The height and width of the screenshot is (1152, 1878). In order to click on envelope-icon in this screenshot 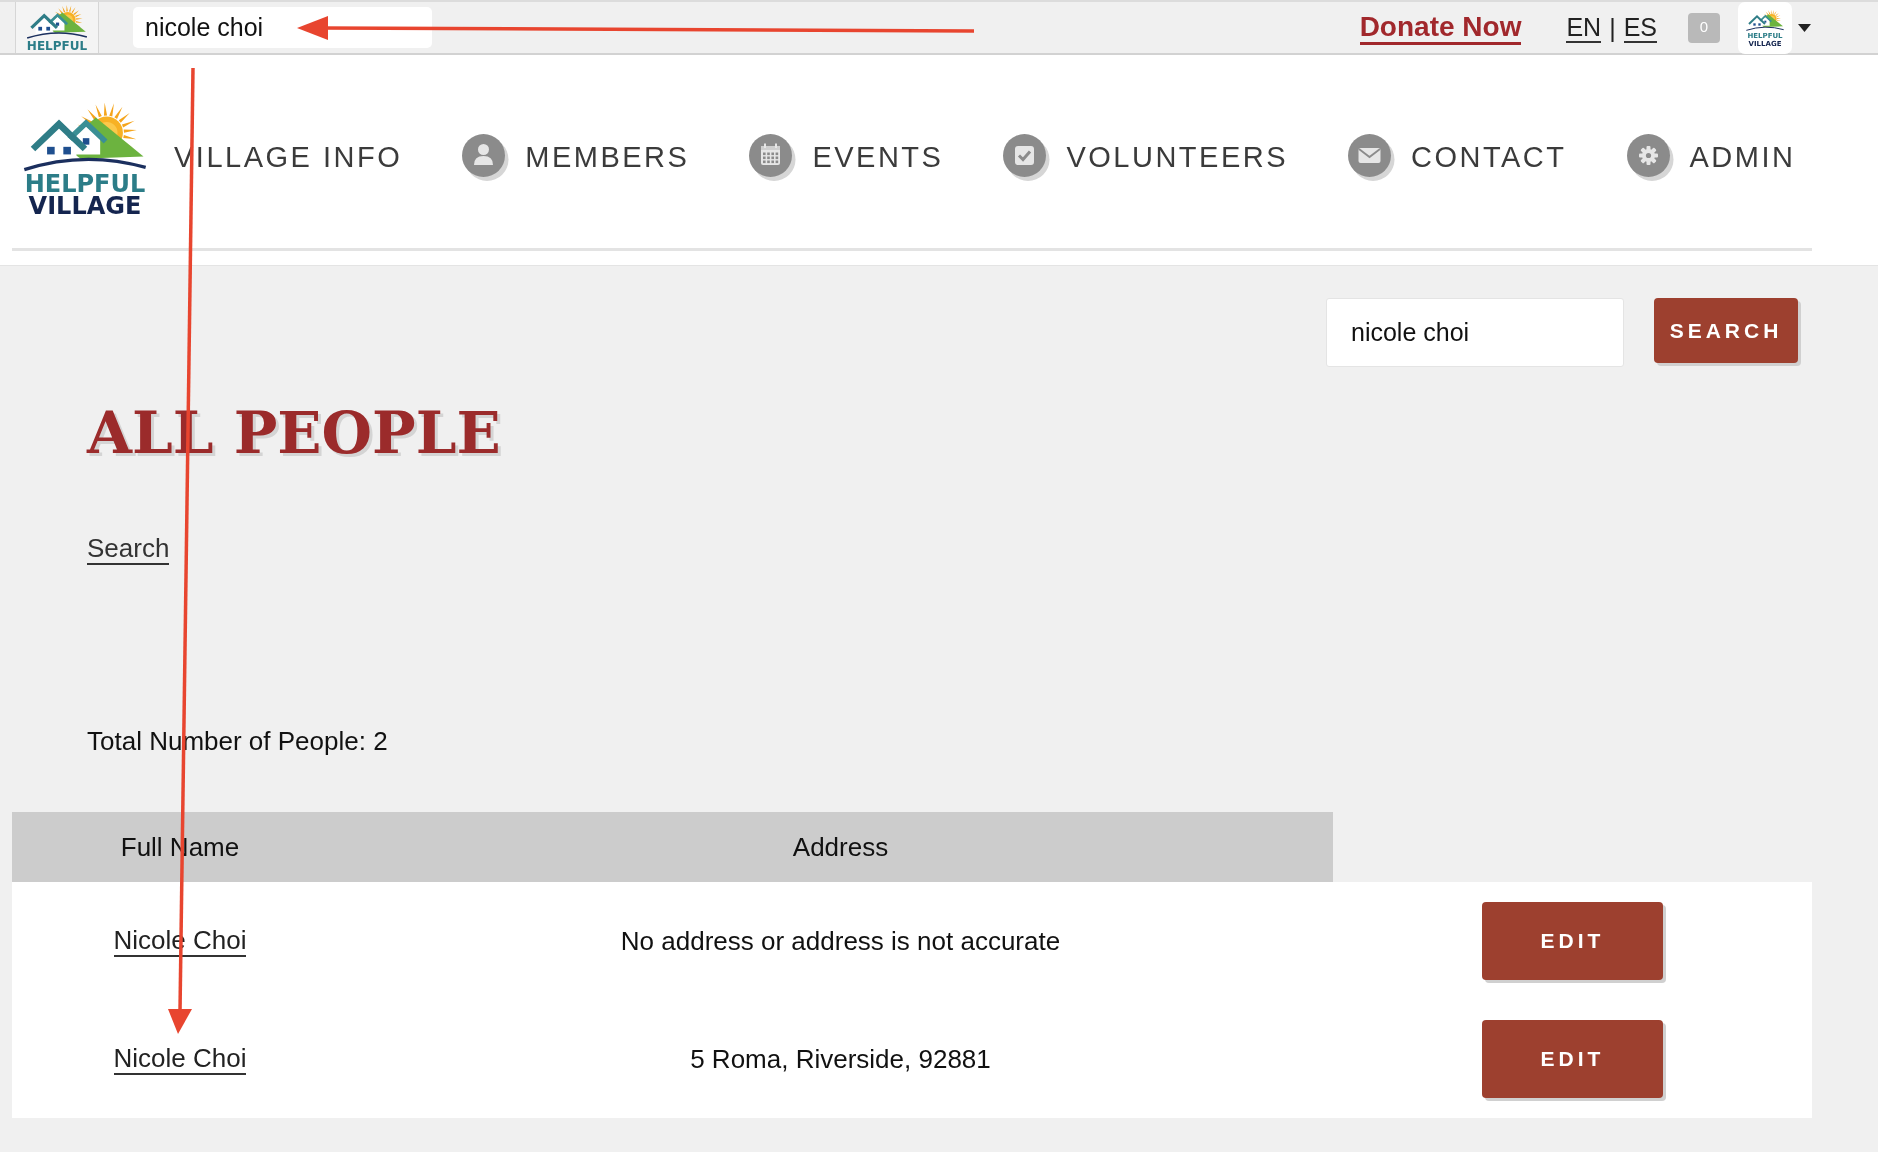, I will do `click(1371, 157)`.